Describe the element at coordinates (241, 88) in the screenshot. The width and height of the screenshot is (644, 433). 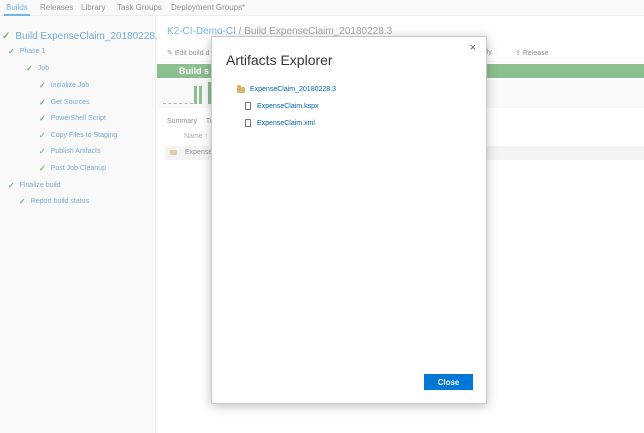
I see `folder-icon` at that location.